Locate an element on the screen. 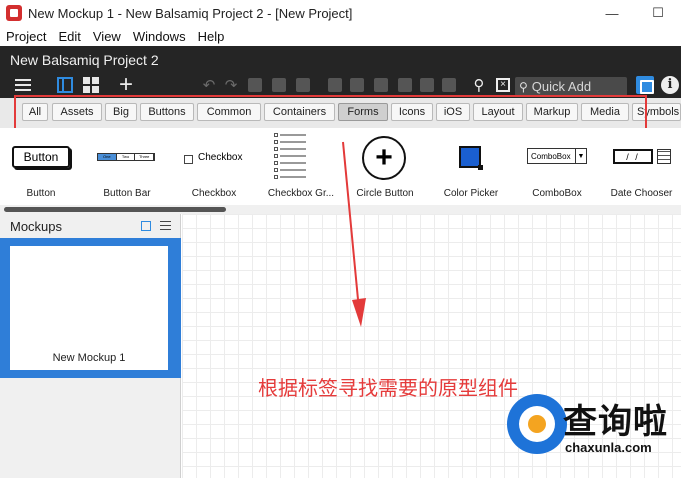 The image size is (681, 478). mockups-header: Mockups is located at coordinates (90, 226).